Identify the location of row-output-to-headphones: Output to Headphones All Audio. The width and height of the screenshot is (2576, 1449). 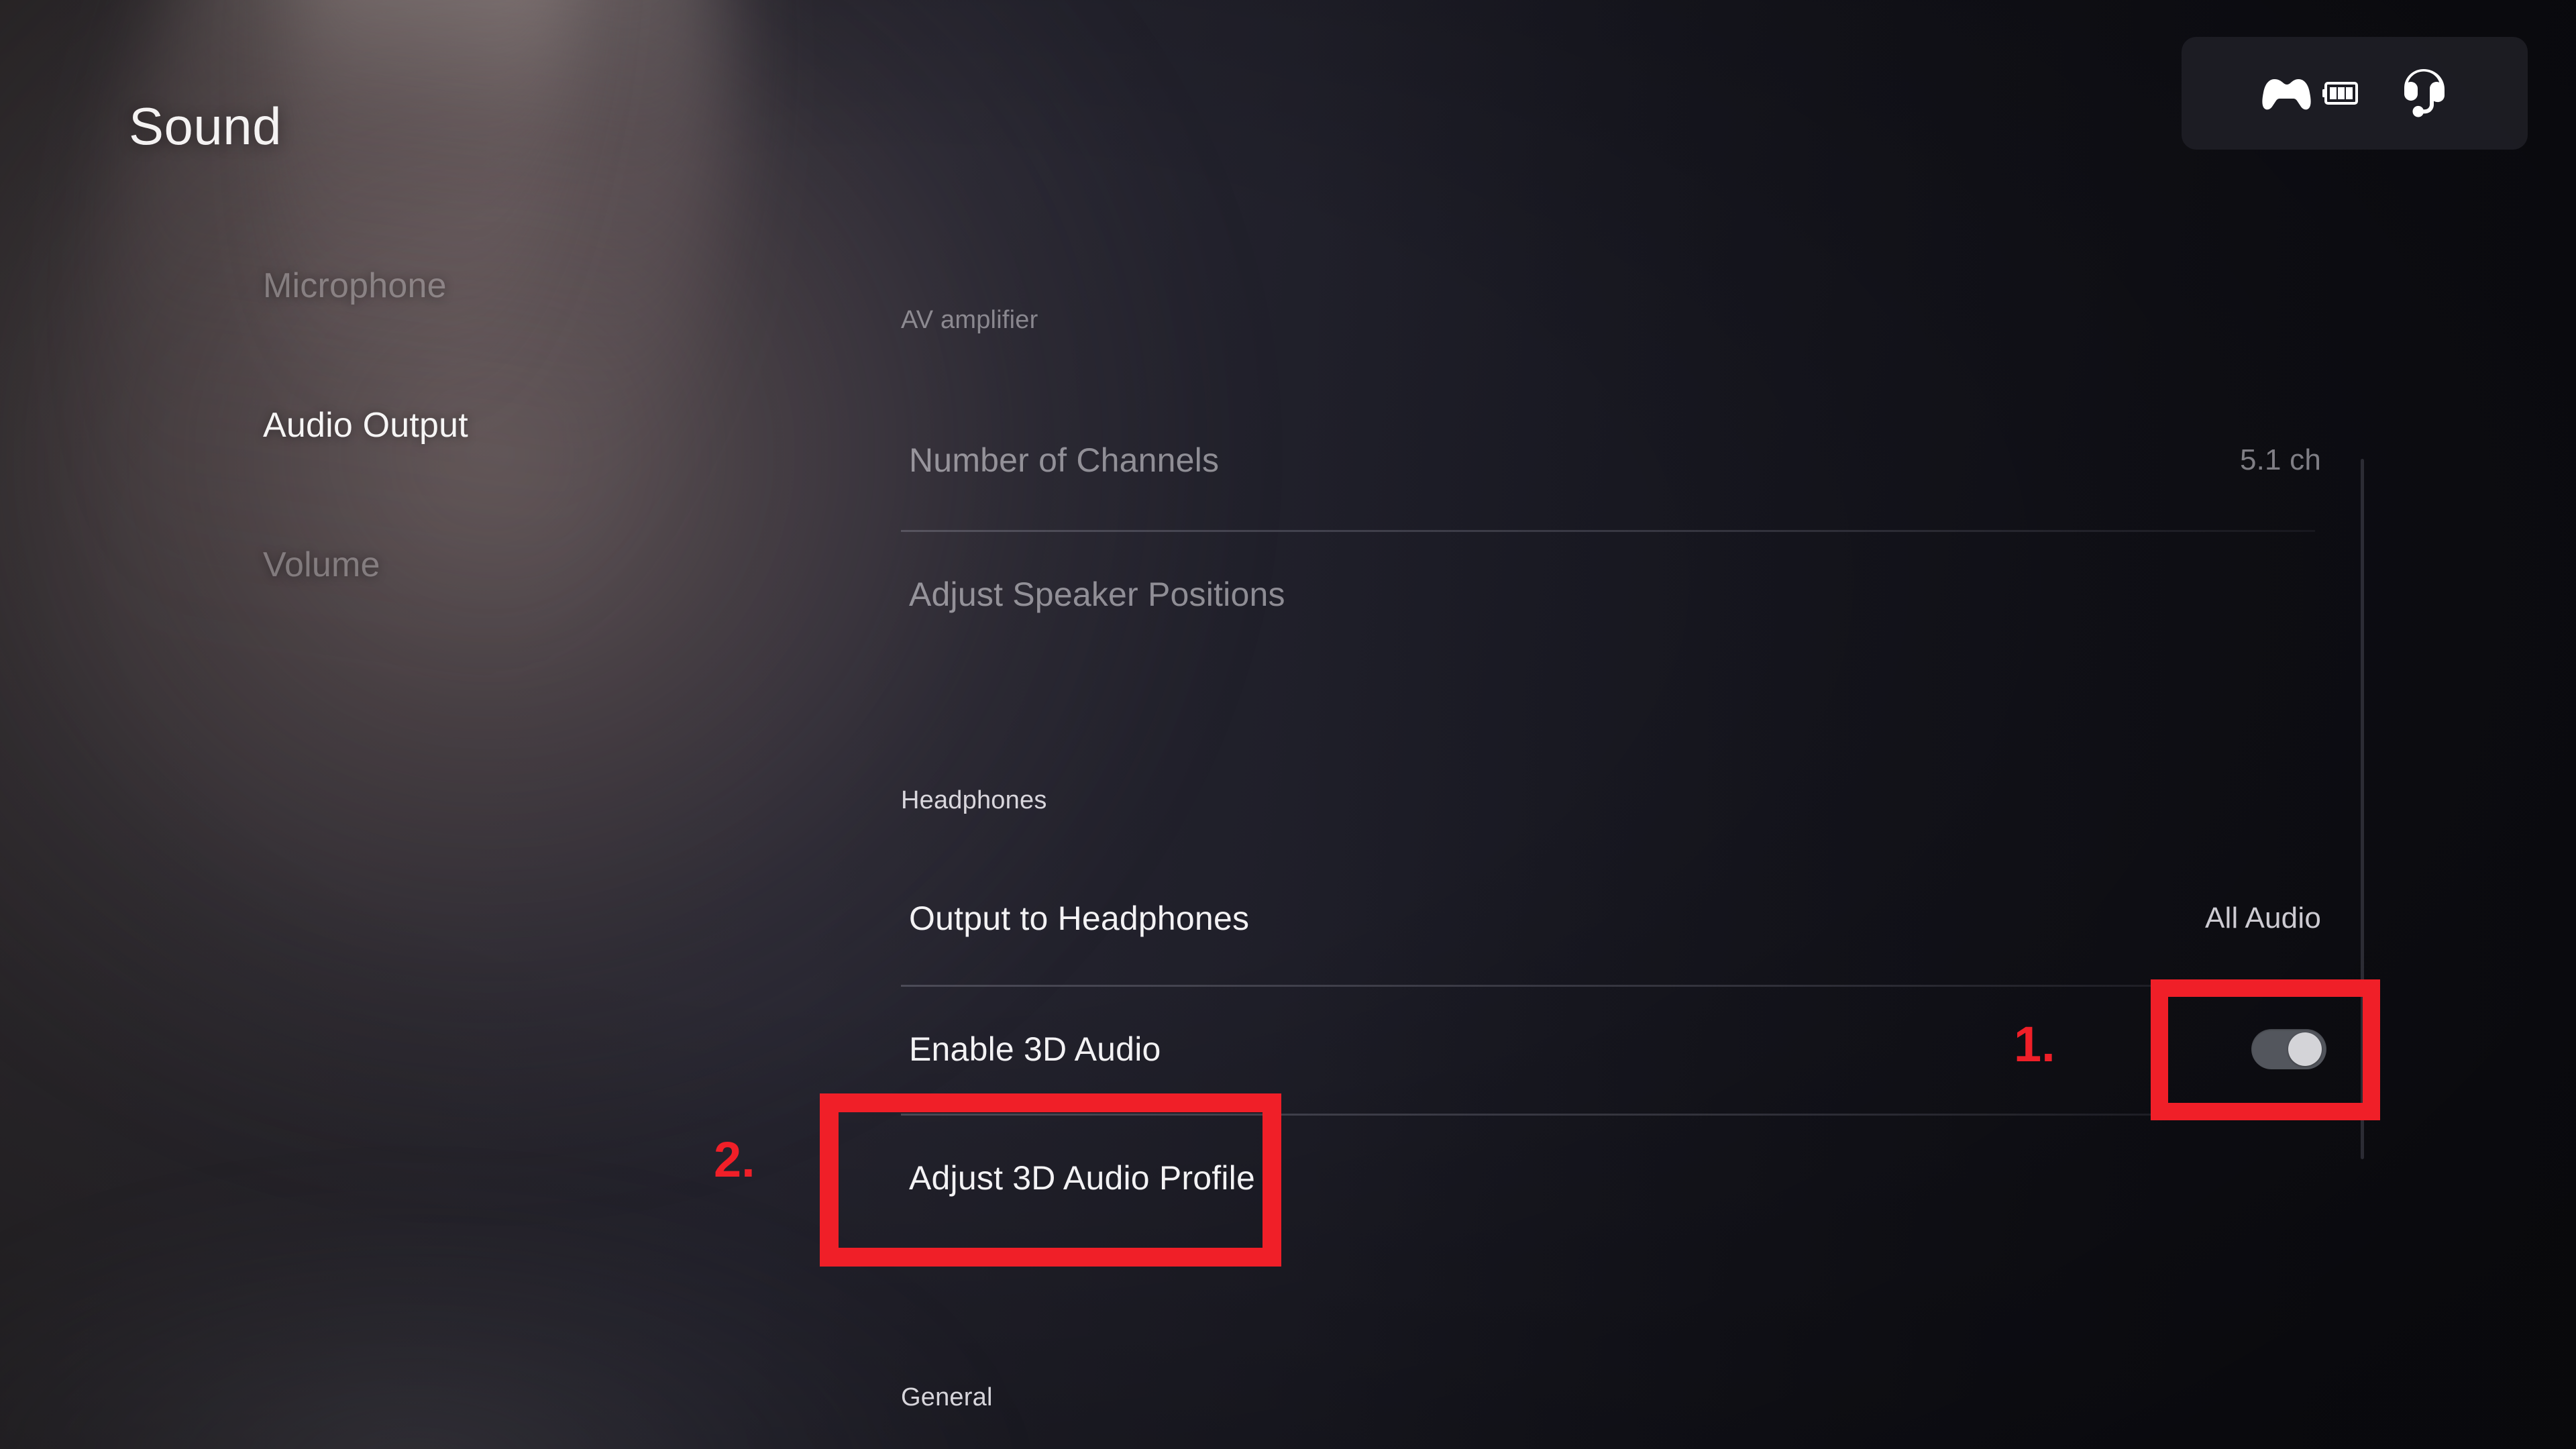
(1622, 918).